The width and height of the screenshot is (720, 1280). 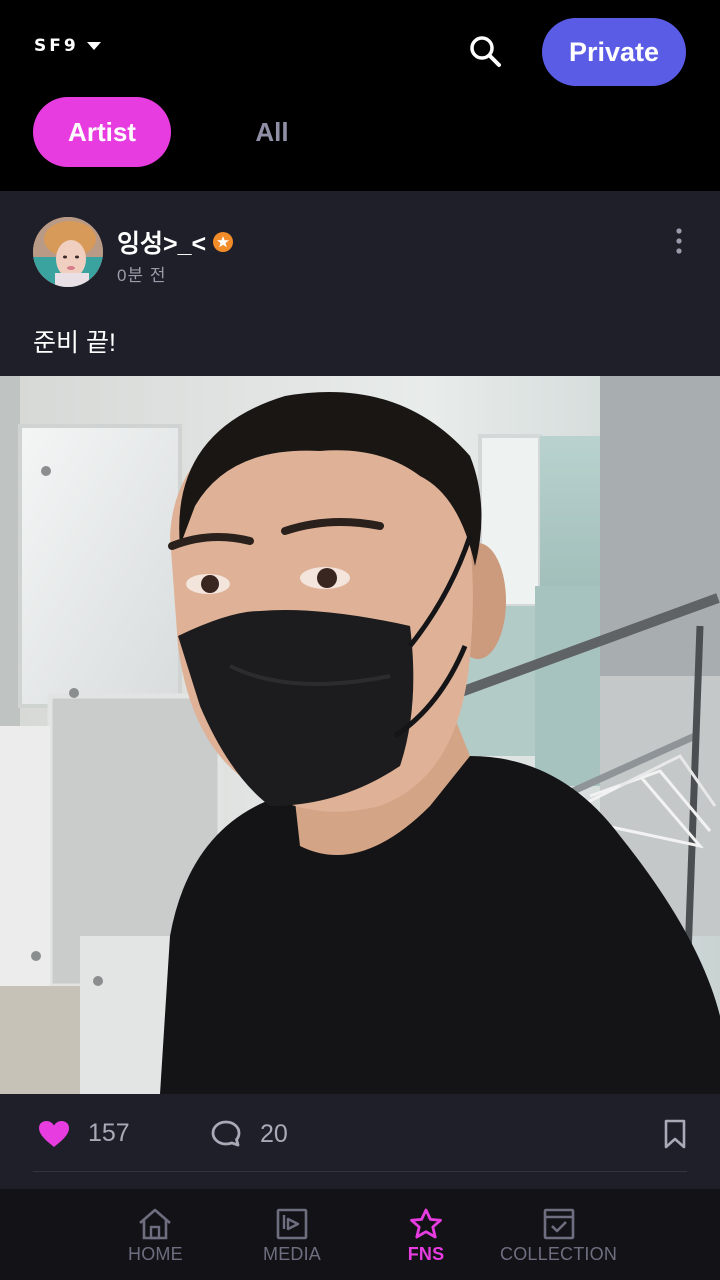 What do you see at coordinates (272, 132) in the screenshot?
I see `tab-all: All` at bounding box center [272, 132].